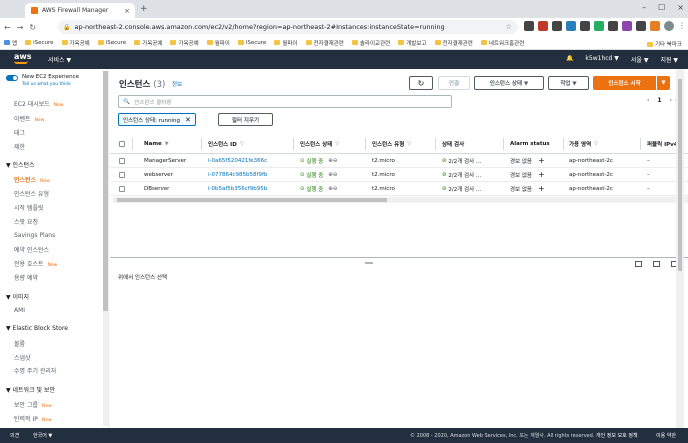 The height and width of the screenshot is (443, 688). I want to click on aws-logo: aws, so click(23, 58).